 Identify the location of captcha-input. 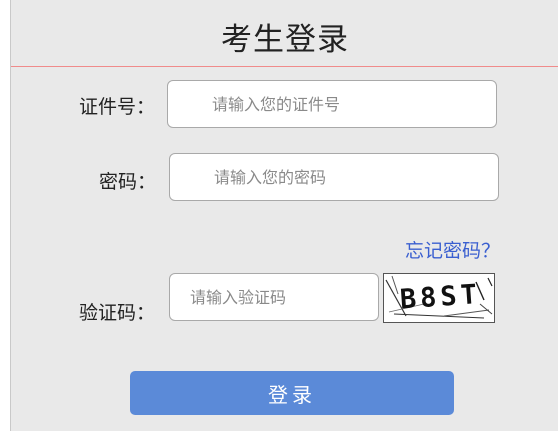
(274, 297).